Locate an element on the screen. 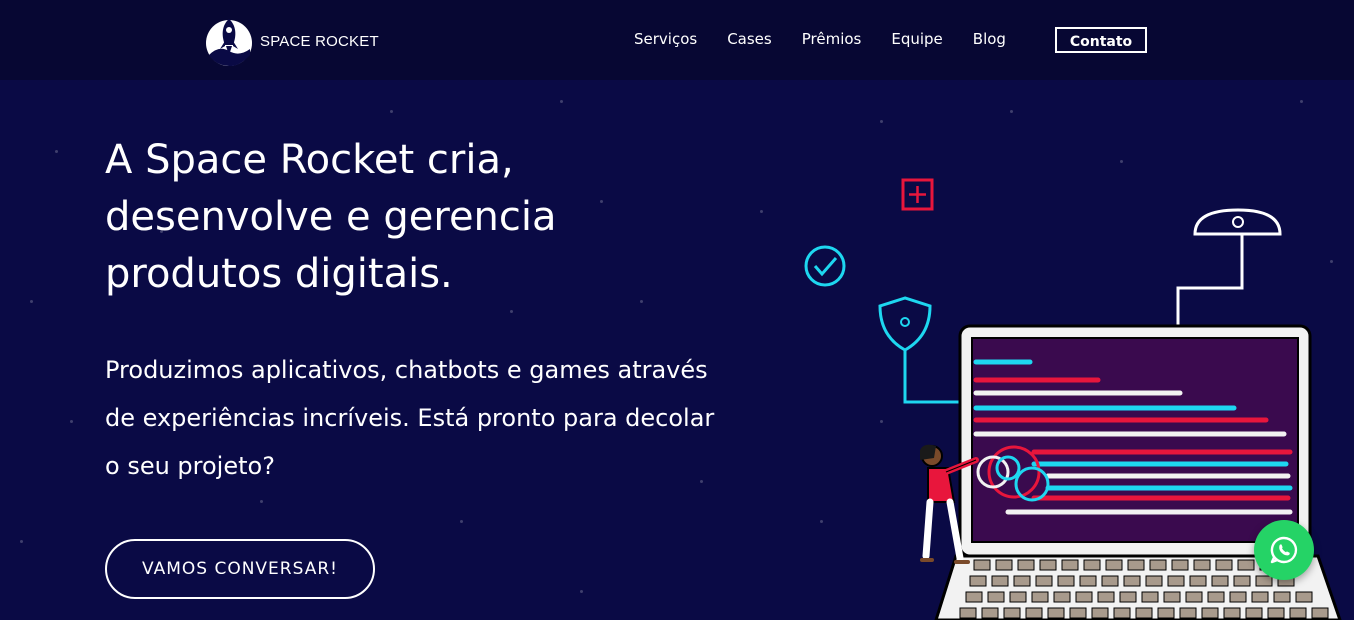 The image size is (1354, 620). nav-item-blog: Blog is located at coordinates (989, 39).